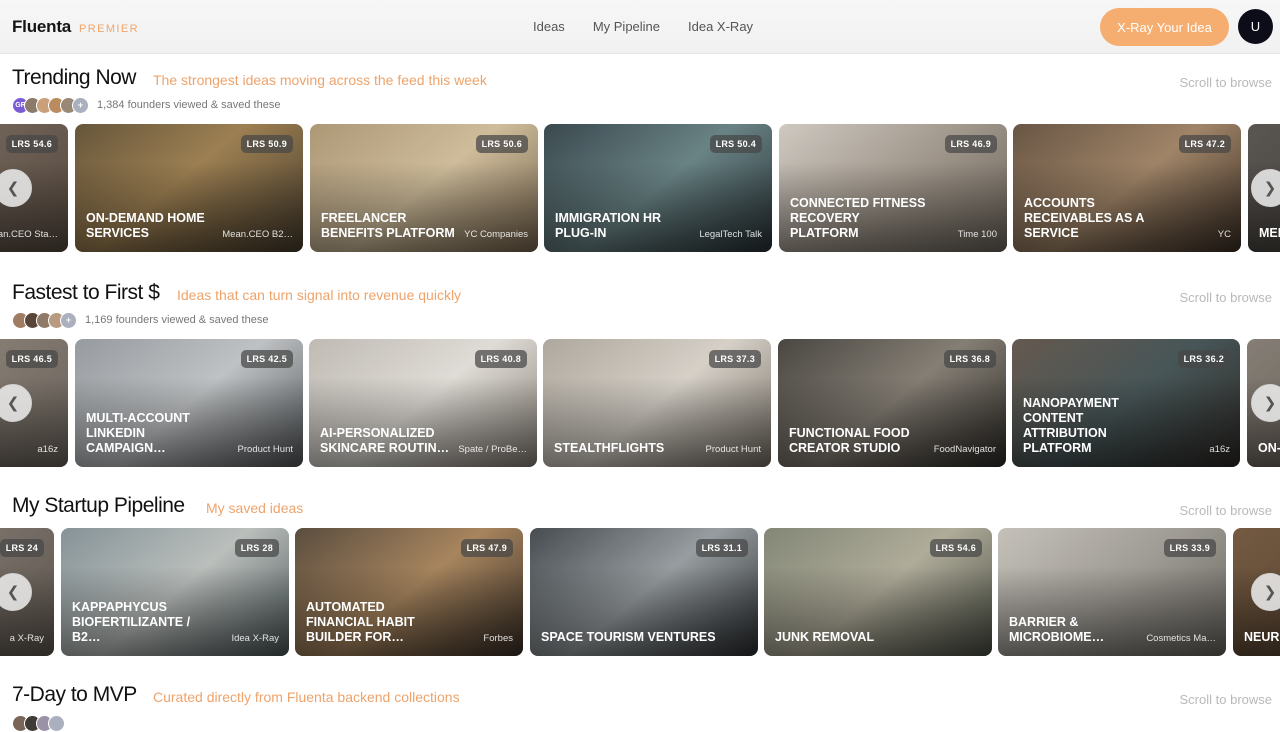 The height and width of the screenshot is (732, 1280). What do you see at coordinates (86, 292) in the screenshot?
I see `section-title: Fastest to First $` at bounding box center [86, 292].